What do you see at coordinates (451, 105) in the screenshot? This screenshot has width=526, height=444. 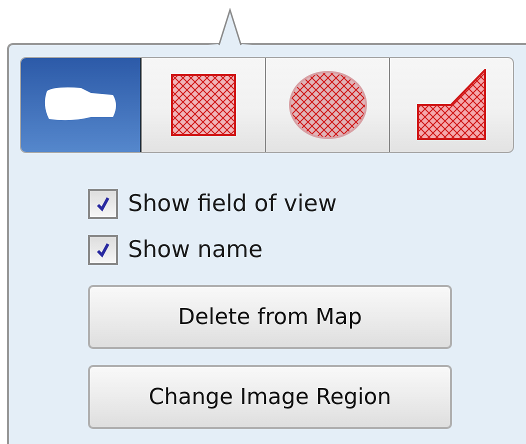 I see `hatched-polygon-icon` at bounding box center [451, 105].